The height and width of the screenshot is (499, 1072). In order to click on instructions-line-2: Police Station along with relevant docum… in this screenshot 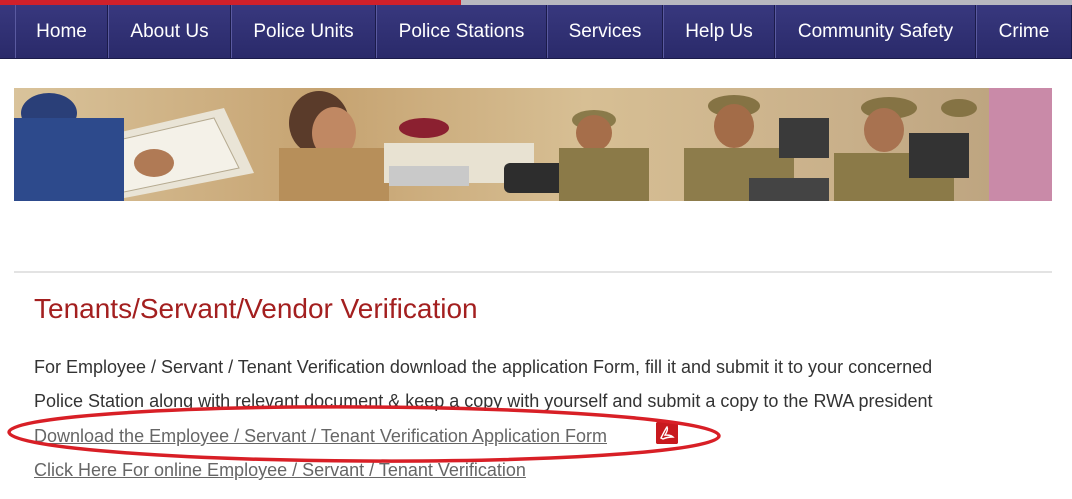, I will do `click(483, 401)`.